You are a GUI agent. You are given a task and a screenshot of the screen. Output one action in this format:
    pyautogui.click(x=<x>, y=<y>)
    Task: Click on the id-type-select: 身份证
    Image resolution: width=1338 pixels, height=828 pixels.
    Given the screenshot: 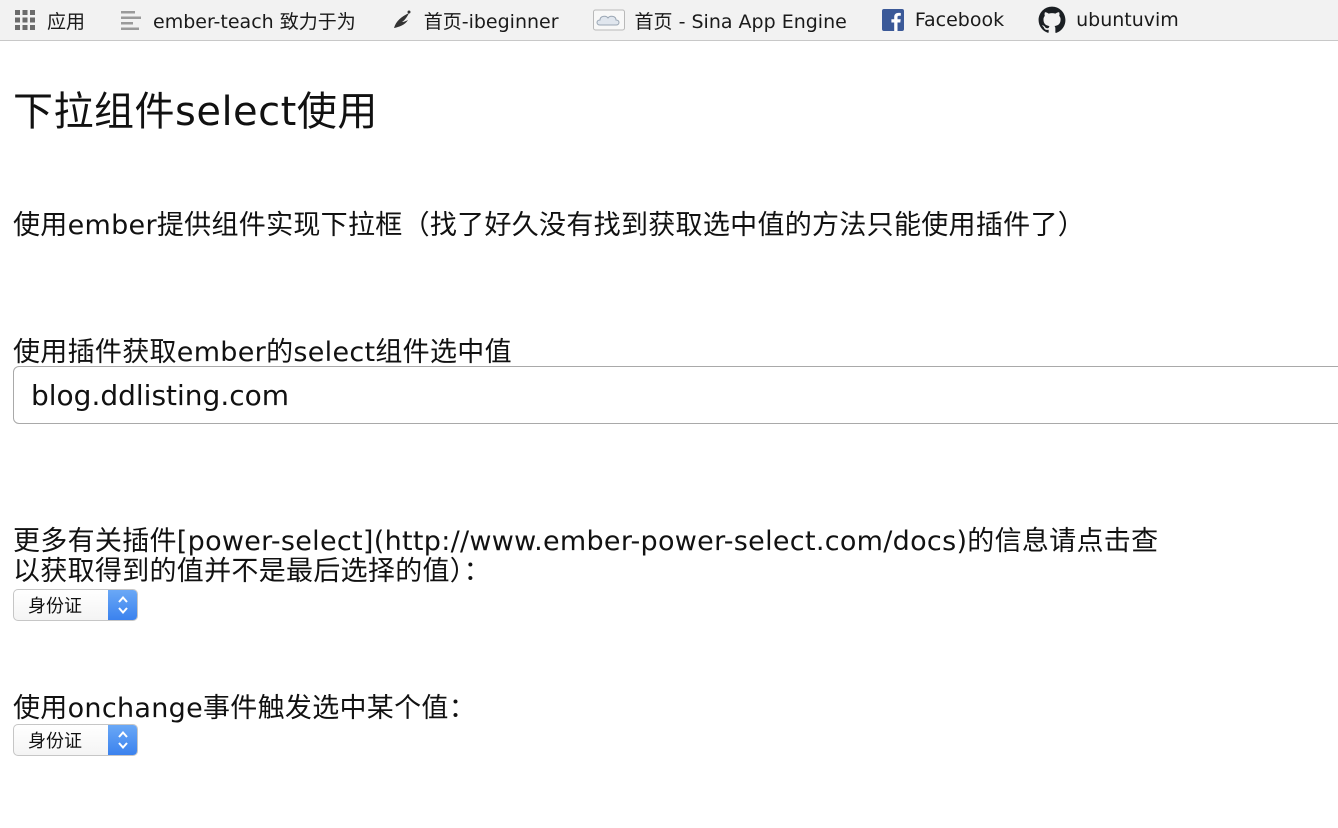 What is the action you would take?
    pyautogui.click(x=75, y=605)
    